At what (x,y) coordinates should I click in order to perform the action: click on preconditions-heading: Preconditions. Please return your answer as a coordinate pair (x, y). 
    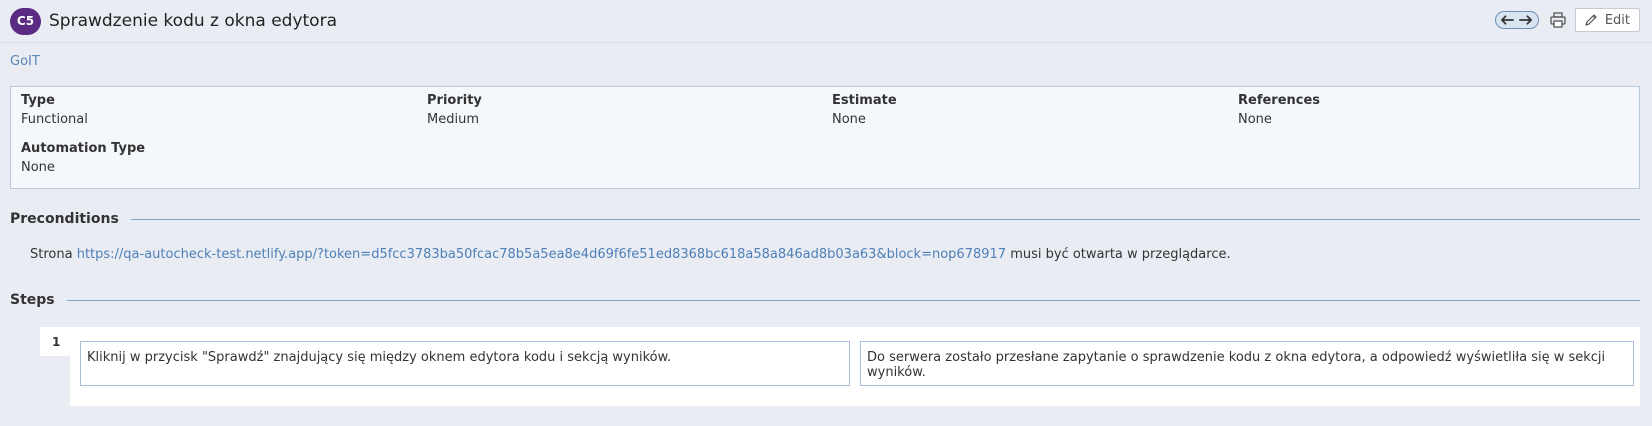
    Looking at the image, I should click on (825, 219).